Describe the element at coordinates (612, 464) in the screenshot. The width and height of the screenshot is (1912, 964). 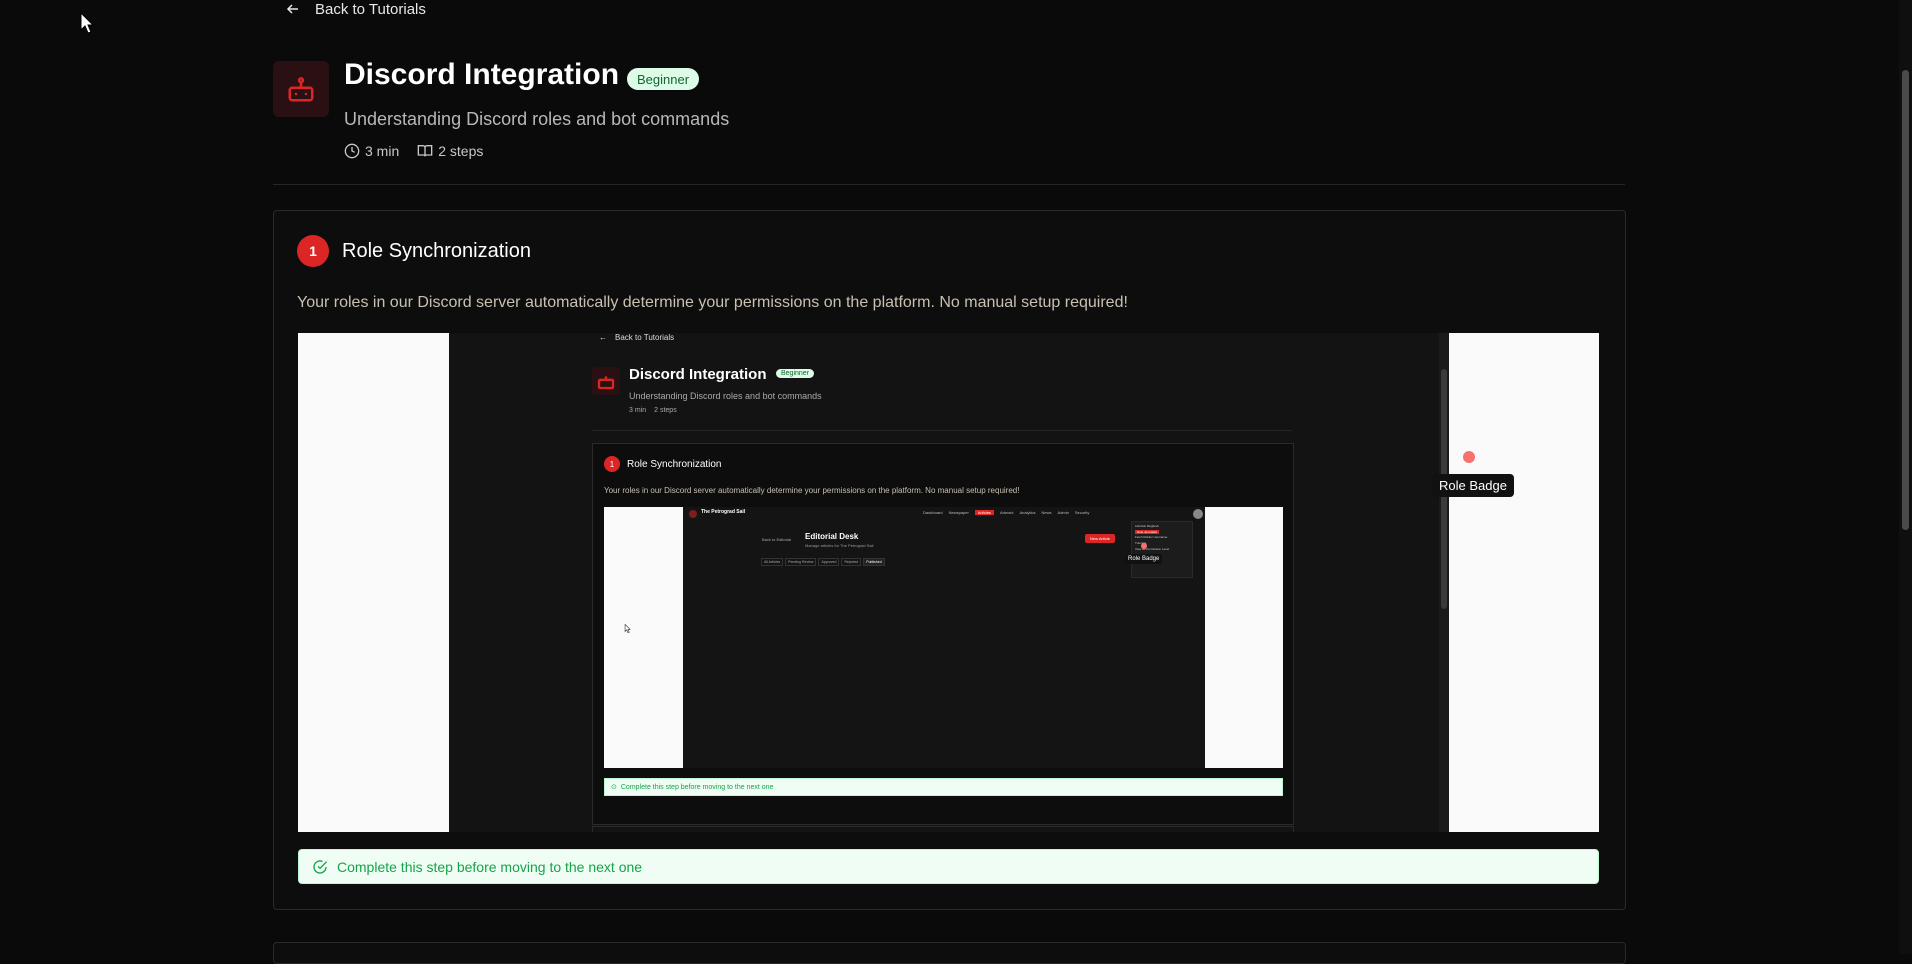
I see `nested-step-number: 1` at that location.